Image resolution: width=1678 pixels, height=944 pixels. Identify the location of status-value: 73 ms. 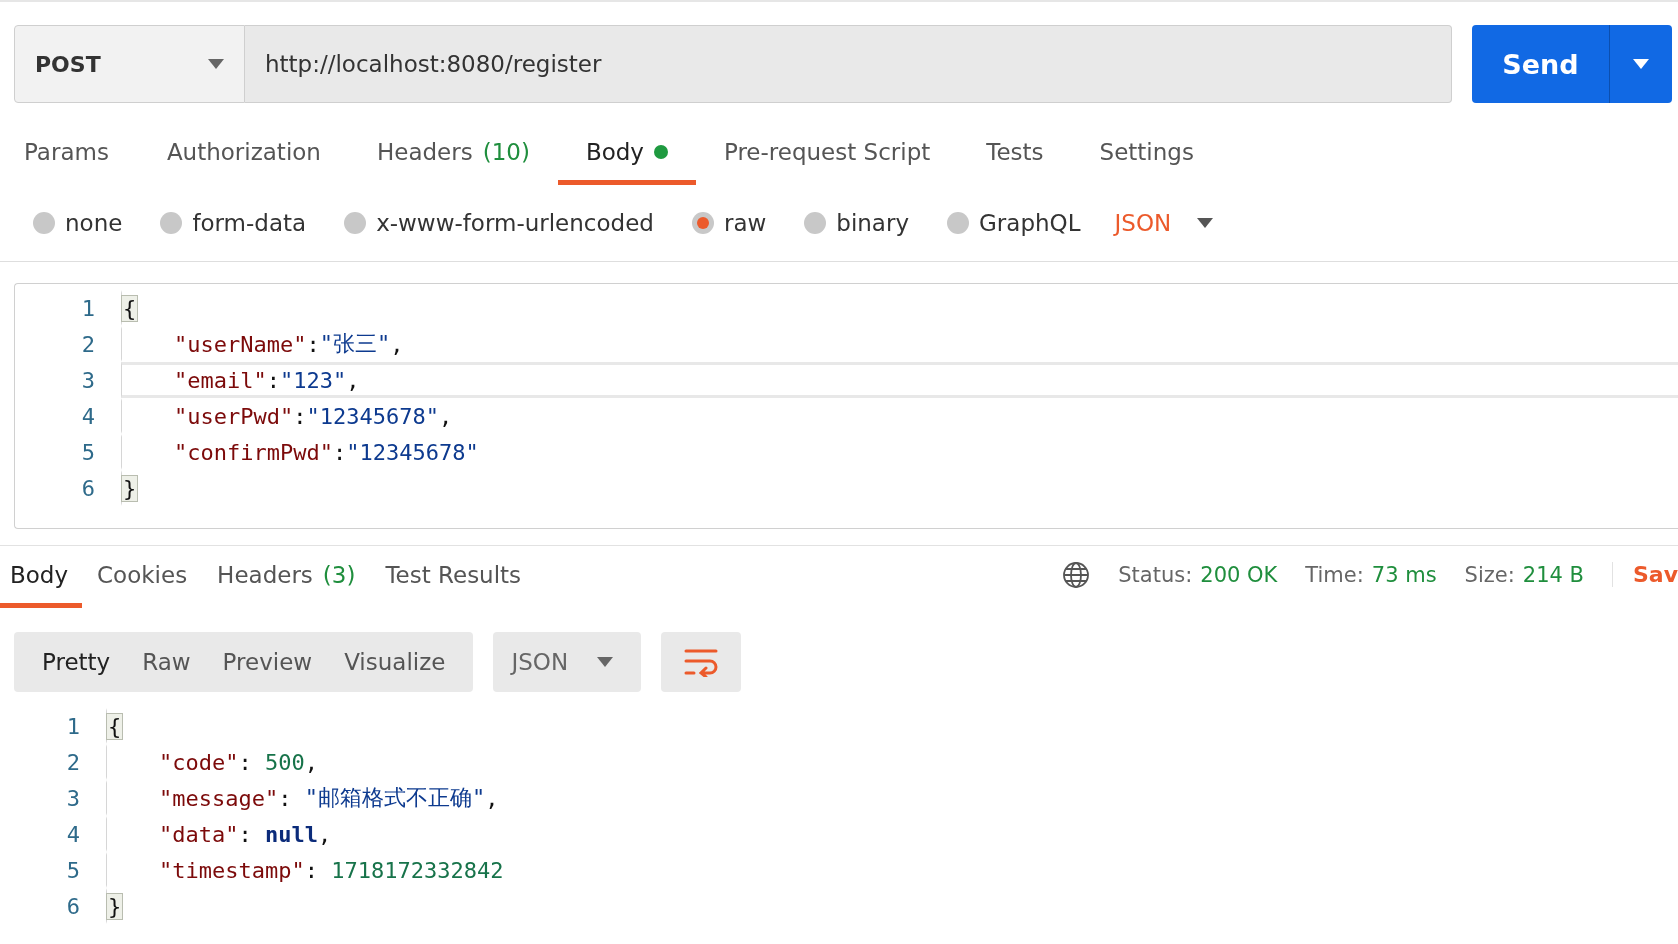
(1404, 574).